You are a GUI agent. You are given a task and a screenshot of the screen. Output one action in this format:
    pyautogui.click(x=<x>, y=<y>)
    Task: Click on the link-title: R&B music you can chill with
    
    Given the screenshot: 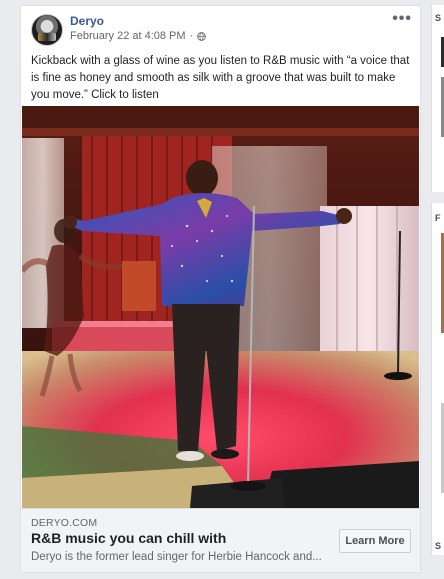 What is the action you would take?
    pyautogui.click(x=128, y=538)
    